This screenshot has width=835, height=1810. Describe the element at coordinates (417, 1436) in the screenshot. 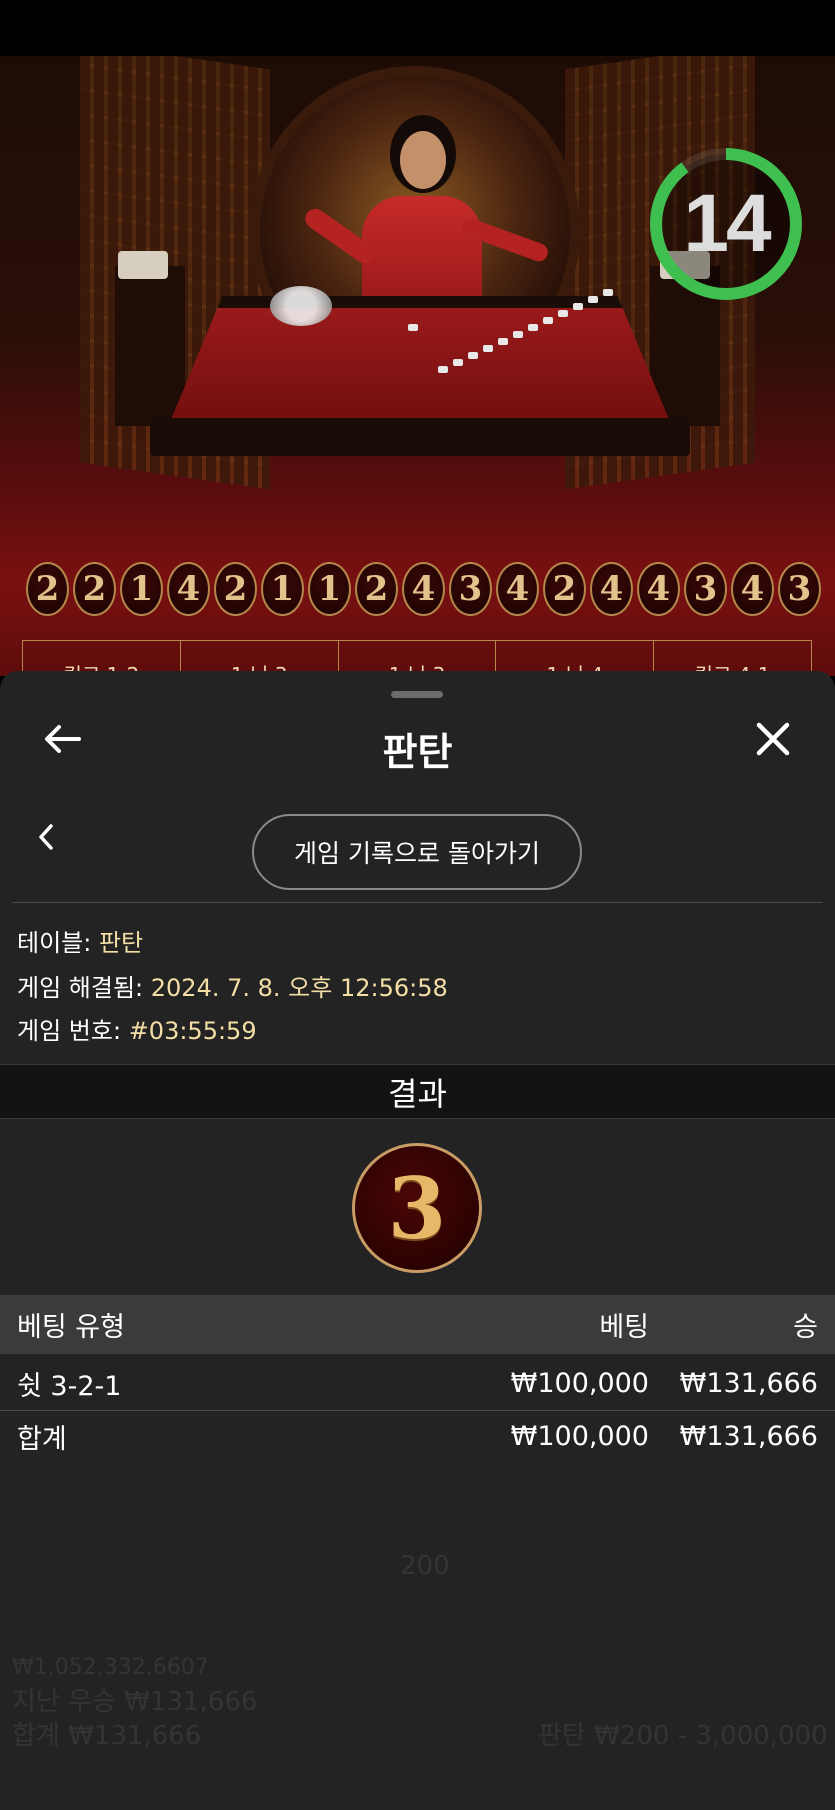

I see `total-row: 합계 ₩100,000 ₩131,666` at that location.